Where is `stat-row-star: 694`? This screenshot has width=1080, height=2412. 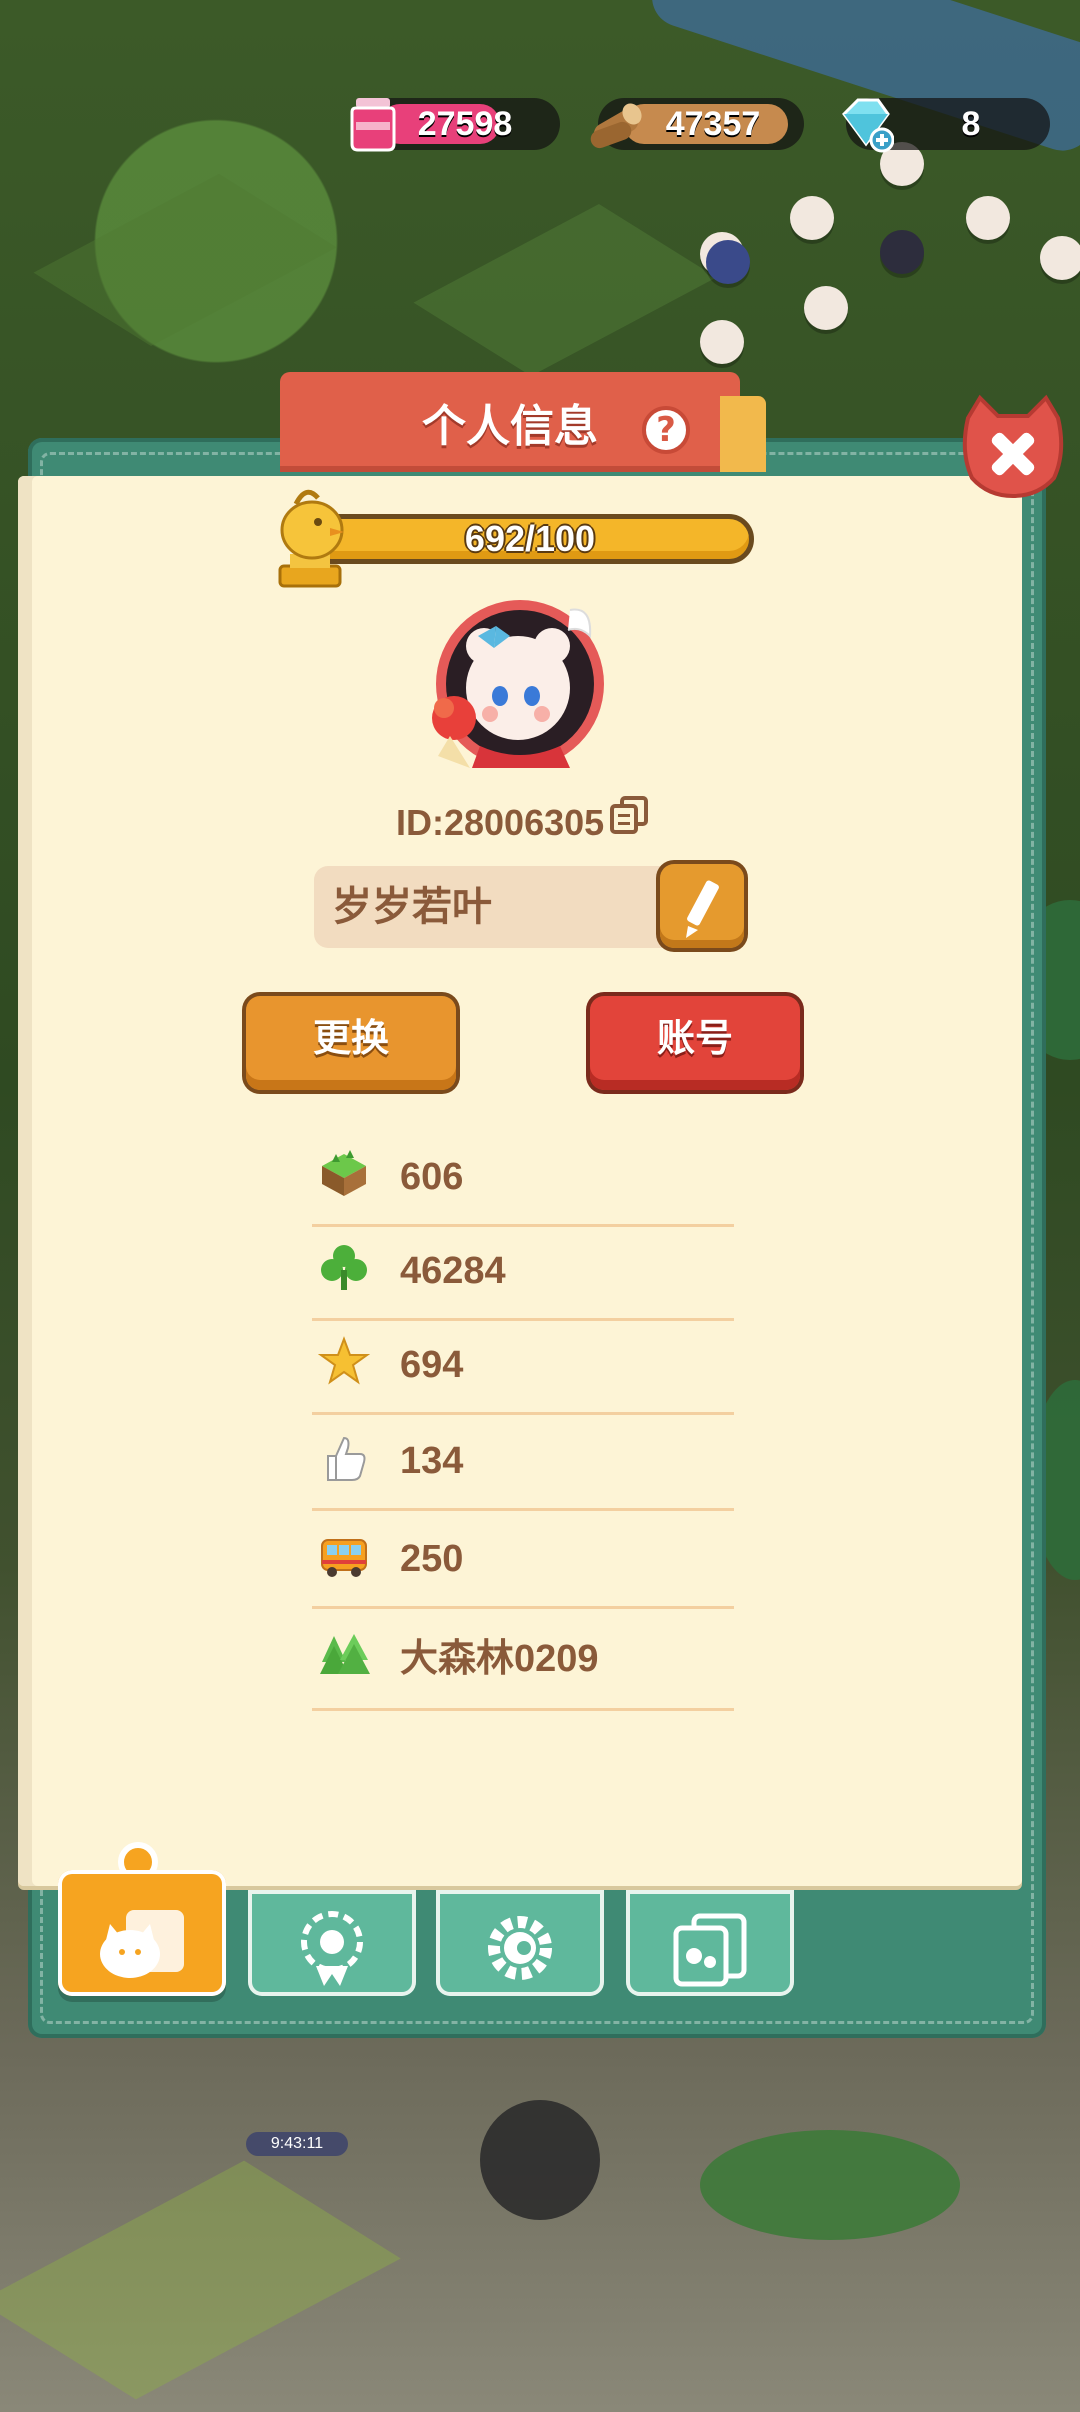
stat-row-star: 694 is located at coordinates (523, 1366).